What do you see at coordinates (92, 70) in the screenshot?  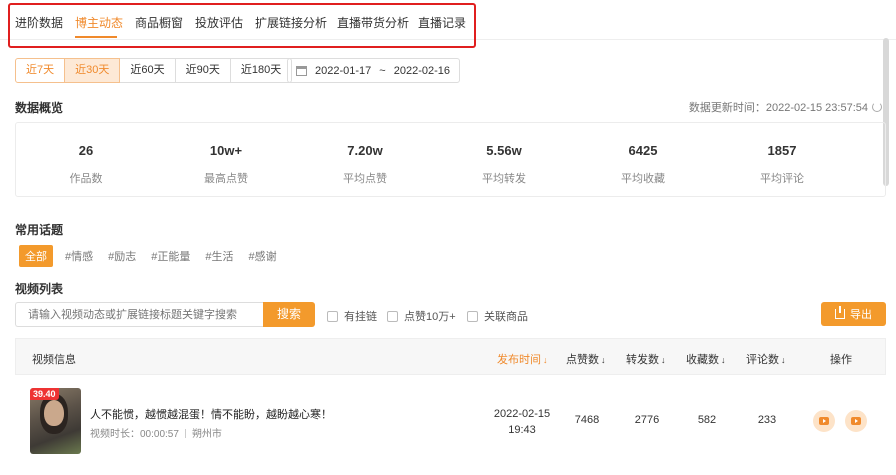 I see `range-30-days: 近30天` at bounding box center [92, 70].